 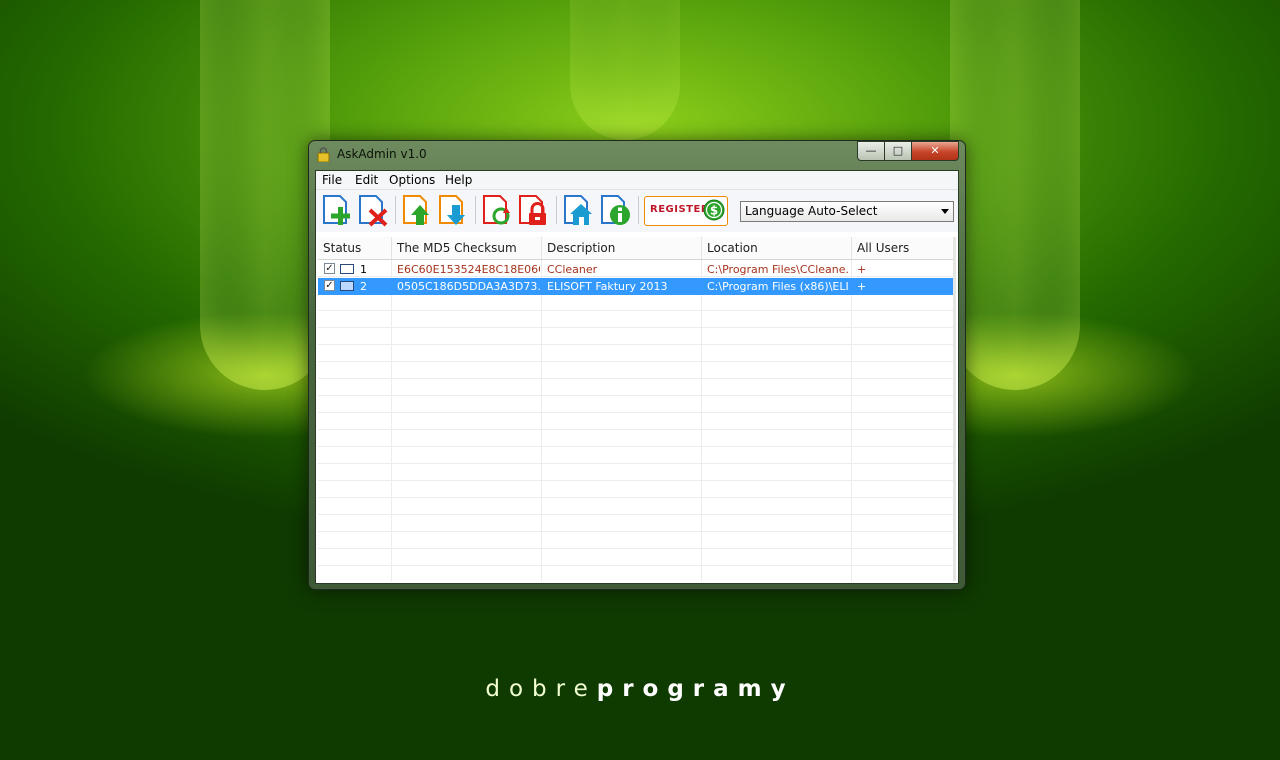 What do you see at coordinates (363, 269) in the screenshot?
I see `row-number: 1` at bounding box center [363, 269].